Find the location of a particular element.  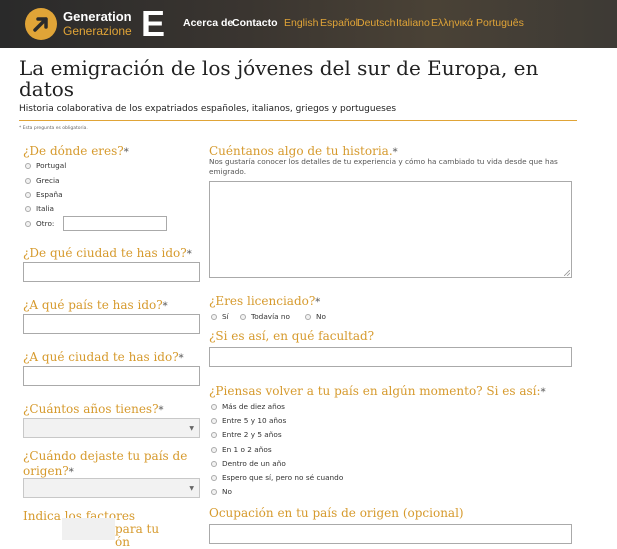

question-graduate: ¿Eres licenciado?* is located at coordinates (265, 301).